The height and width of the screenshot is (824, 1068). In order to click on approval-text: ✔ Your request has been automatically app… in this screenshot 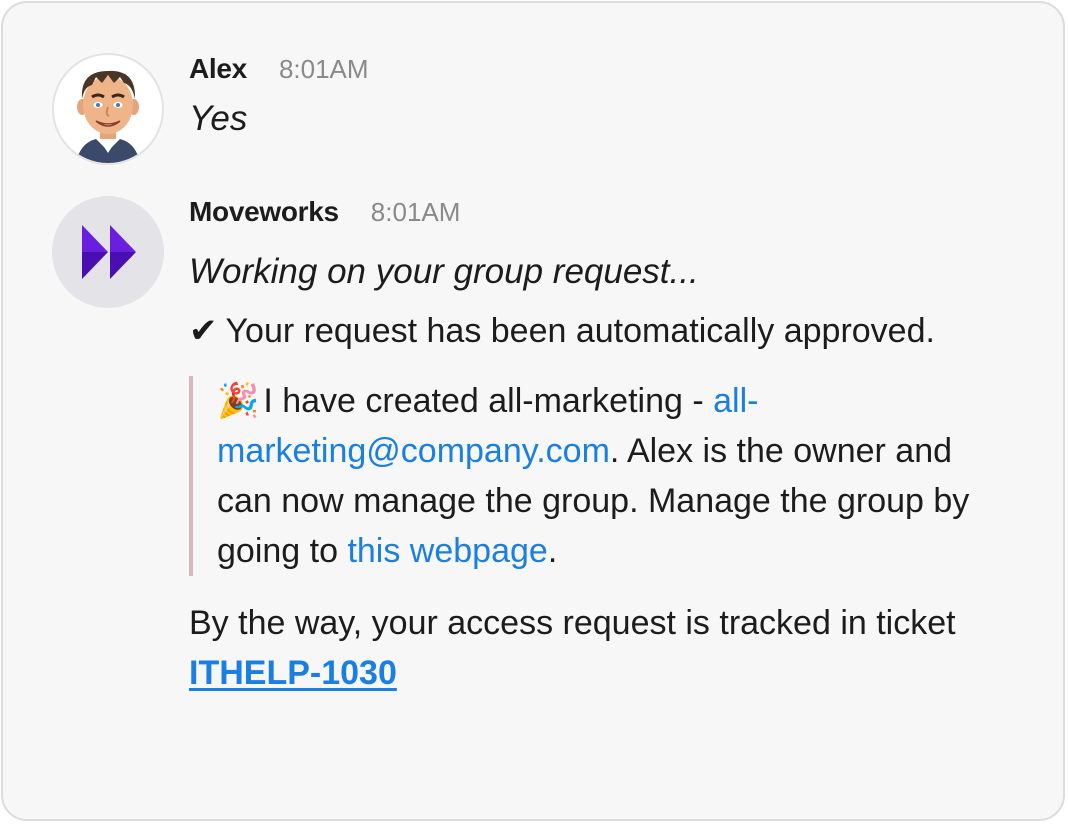, I will do `click(579, 331)`.